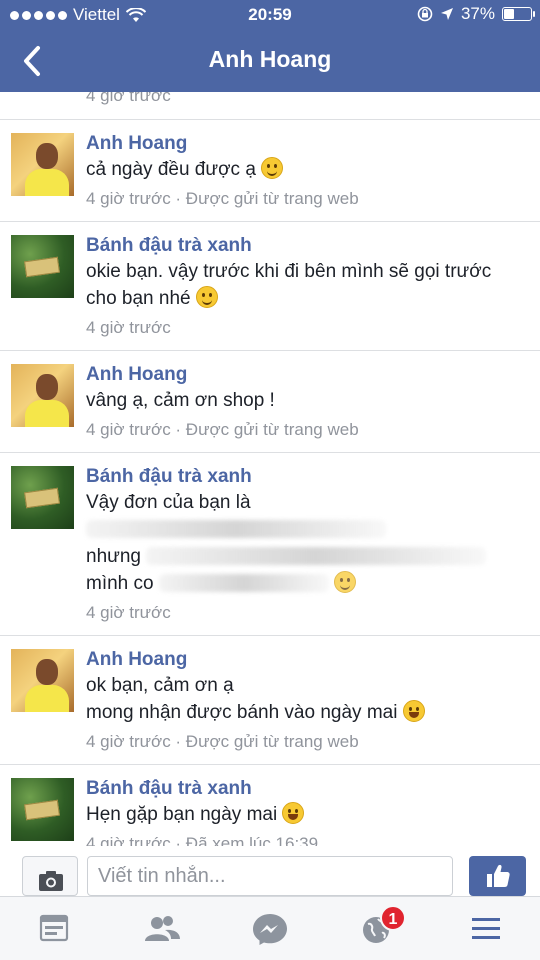 The image size is (540, 960). Describe the element at coordinates (270, 106) in the screenshot. I see `previous-message-meta: 4 giờ trước` at that location.